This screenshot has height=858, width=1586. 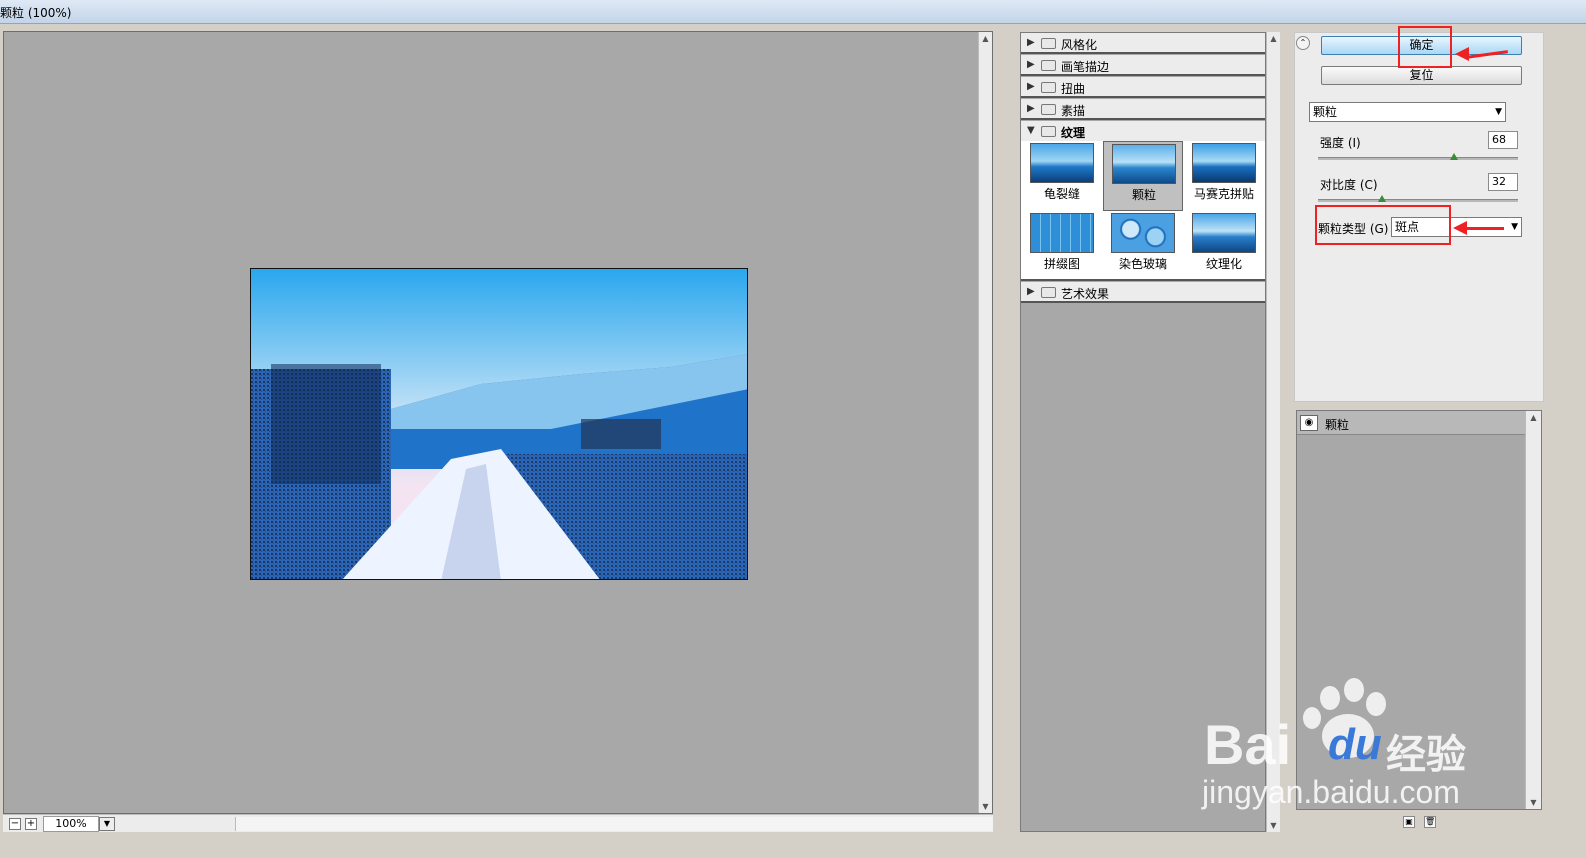 I want to click on category-stylize: ▶ 风格化, so click(x=1143, y=43).